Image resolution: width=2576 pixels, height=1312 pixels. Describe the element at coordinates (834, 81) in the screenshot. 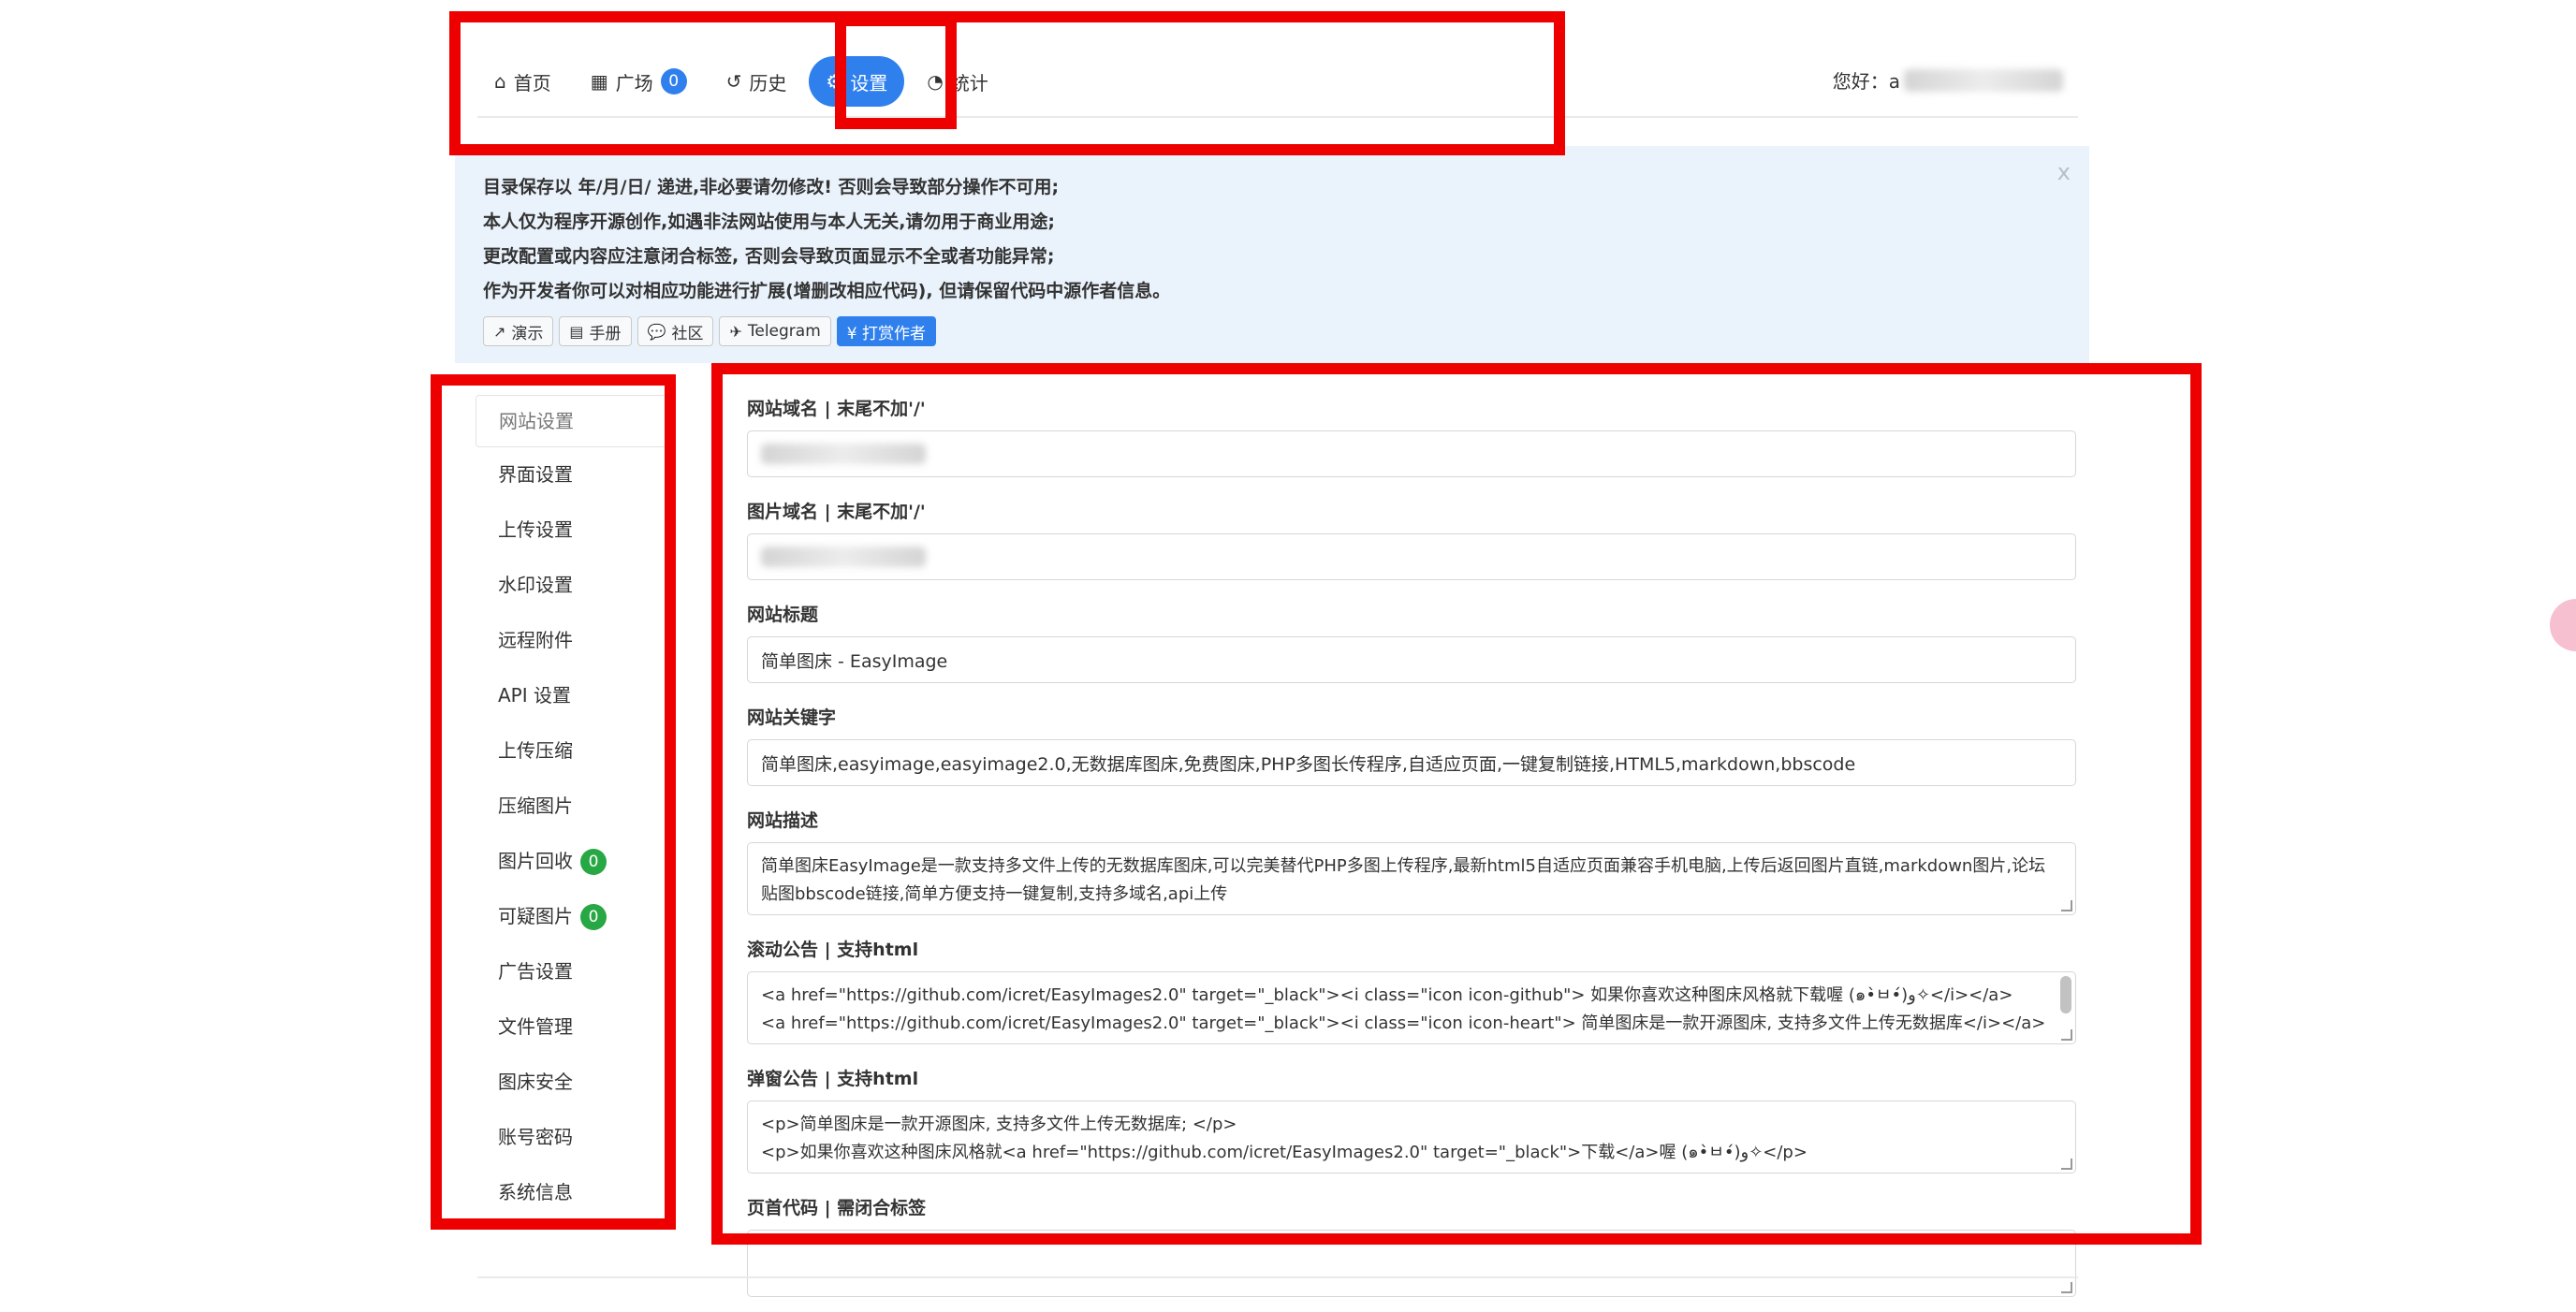

I see `gears-icon: ⚙` at that location.